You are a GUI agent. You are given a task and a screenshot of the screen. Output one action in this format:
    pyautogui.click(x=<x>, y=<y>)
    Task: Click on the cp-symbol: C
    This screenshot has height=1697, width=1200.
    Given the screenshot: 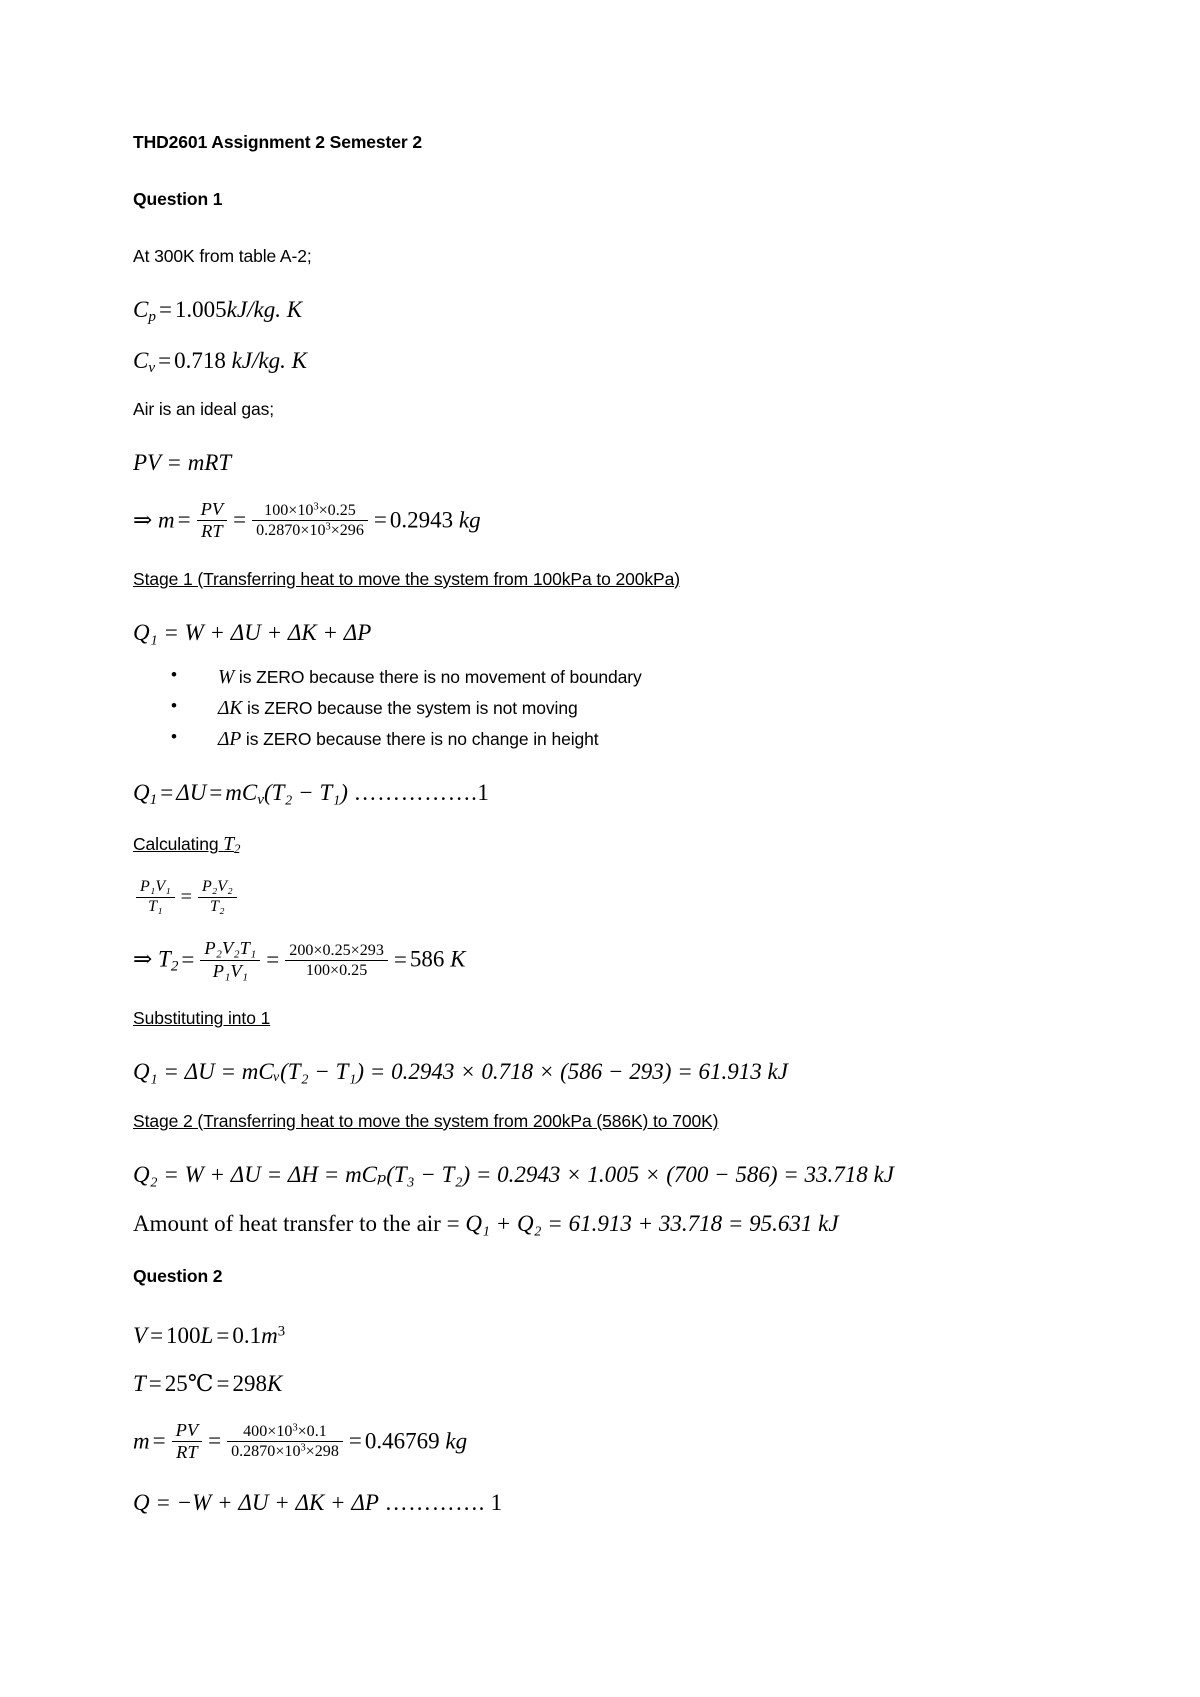 What is the action you would take?
    pyautogui.click(x=141, y=309)
    